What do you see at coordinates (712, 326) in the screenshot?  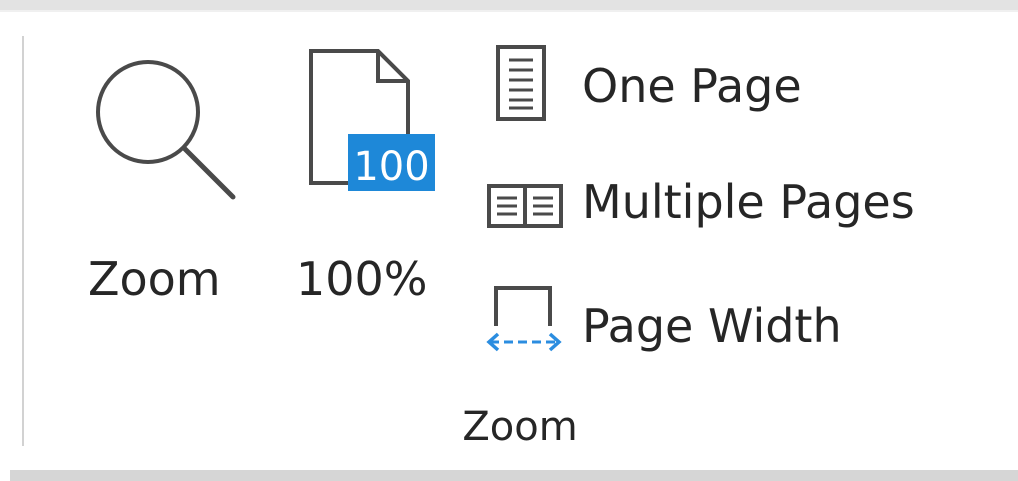 I see `page-width-label: Page Width` at bounding box center [712, 326].